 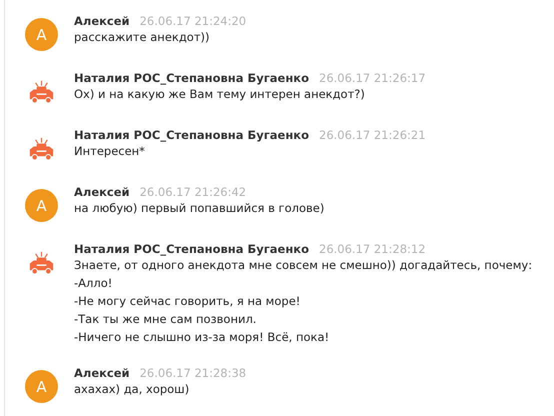 What do you see at coordinates (94, 283) in the screenshot?
I see `message-text: -Алло!` at bounding box center [94, 283].